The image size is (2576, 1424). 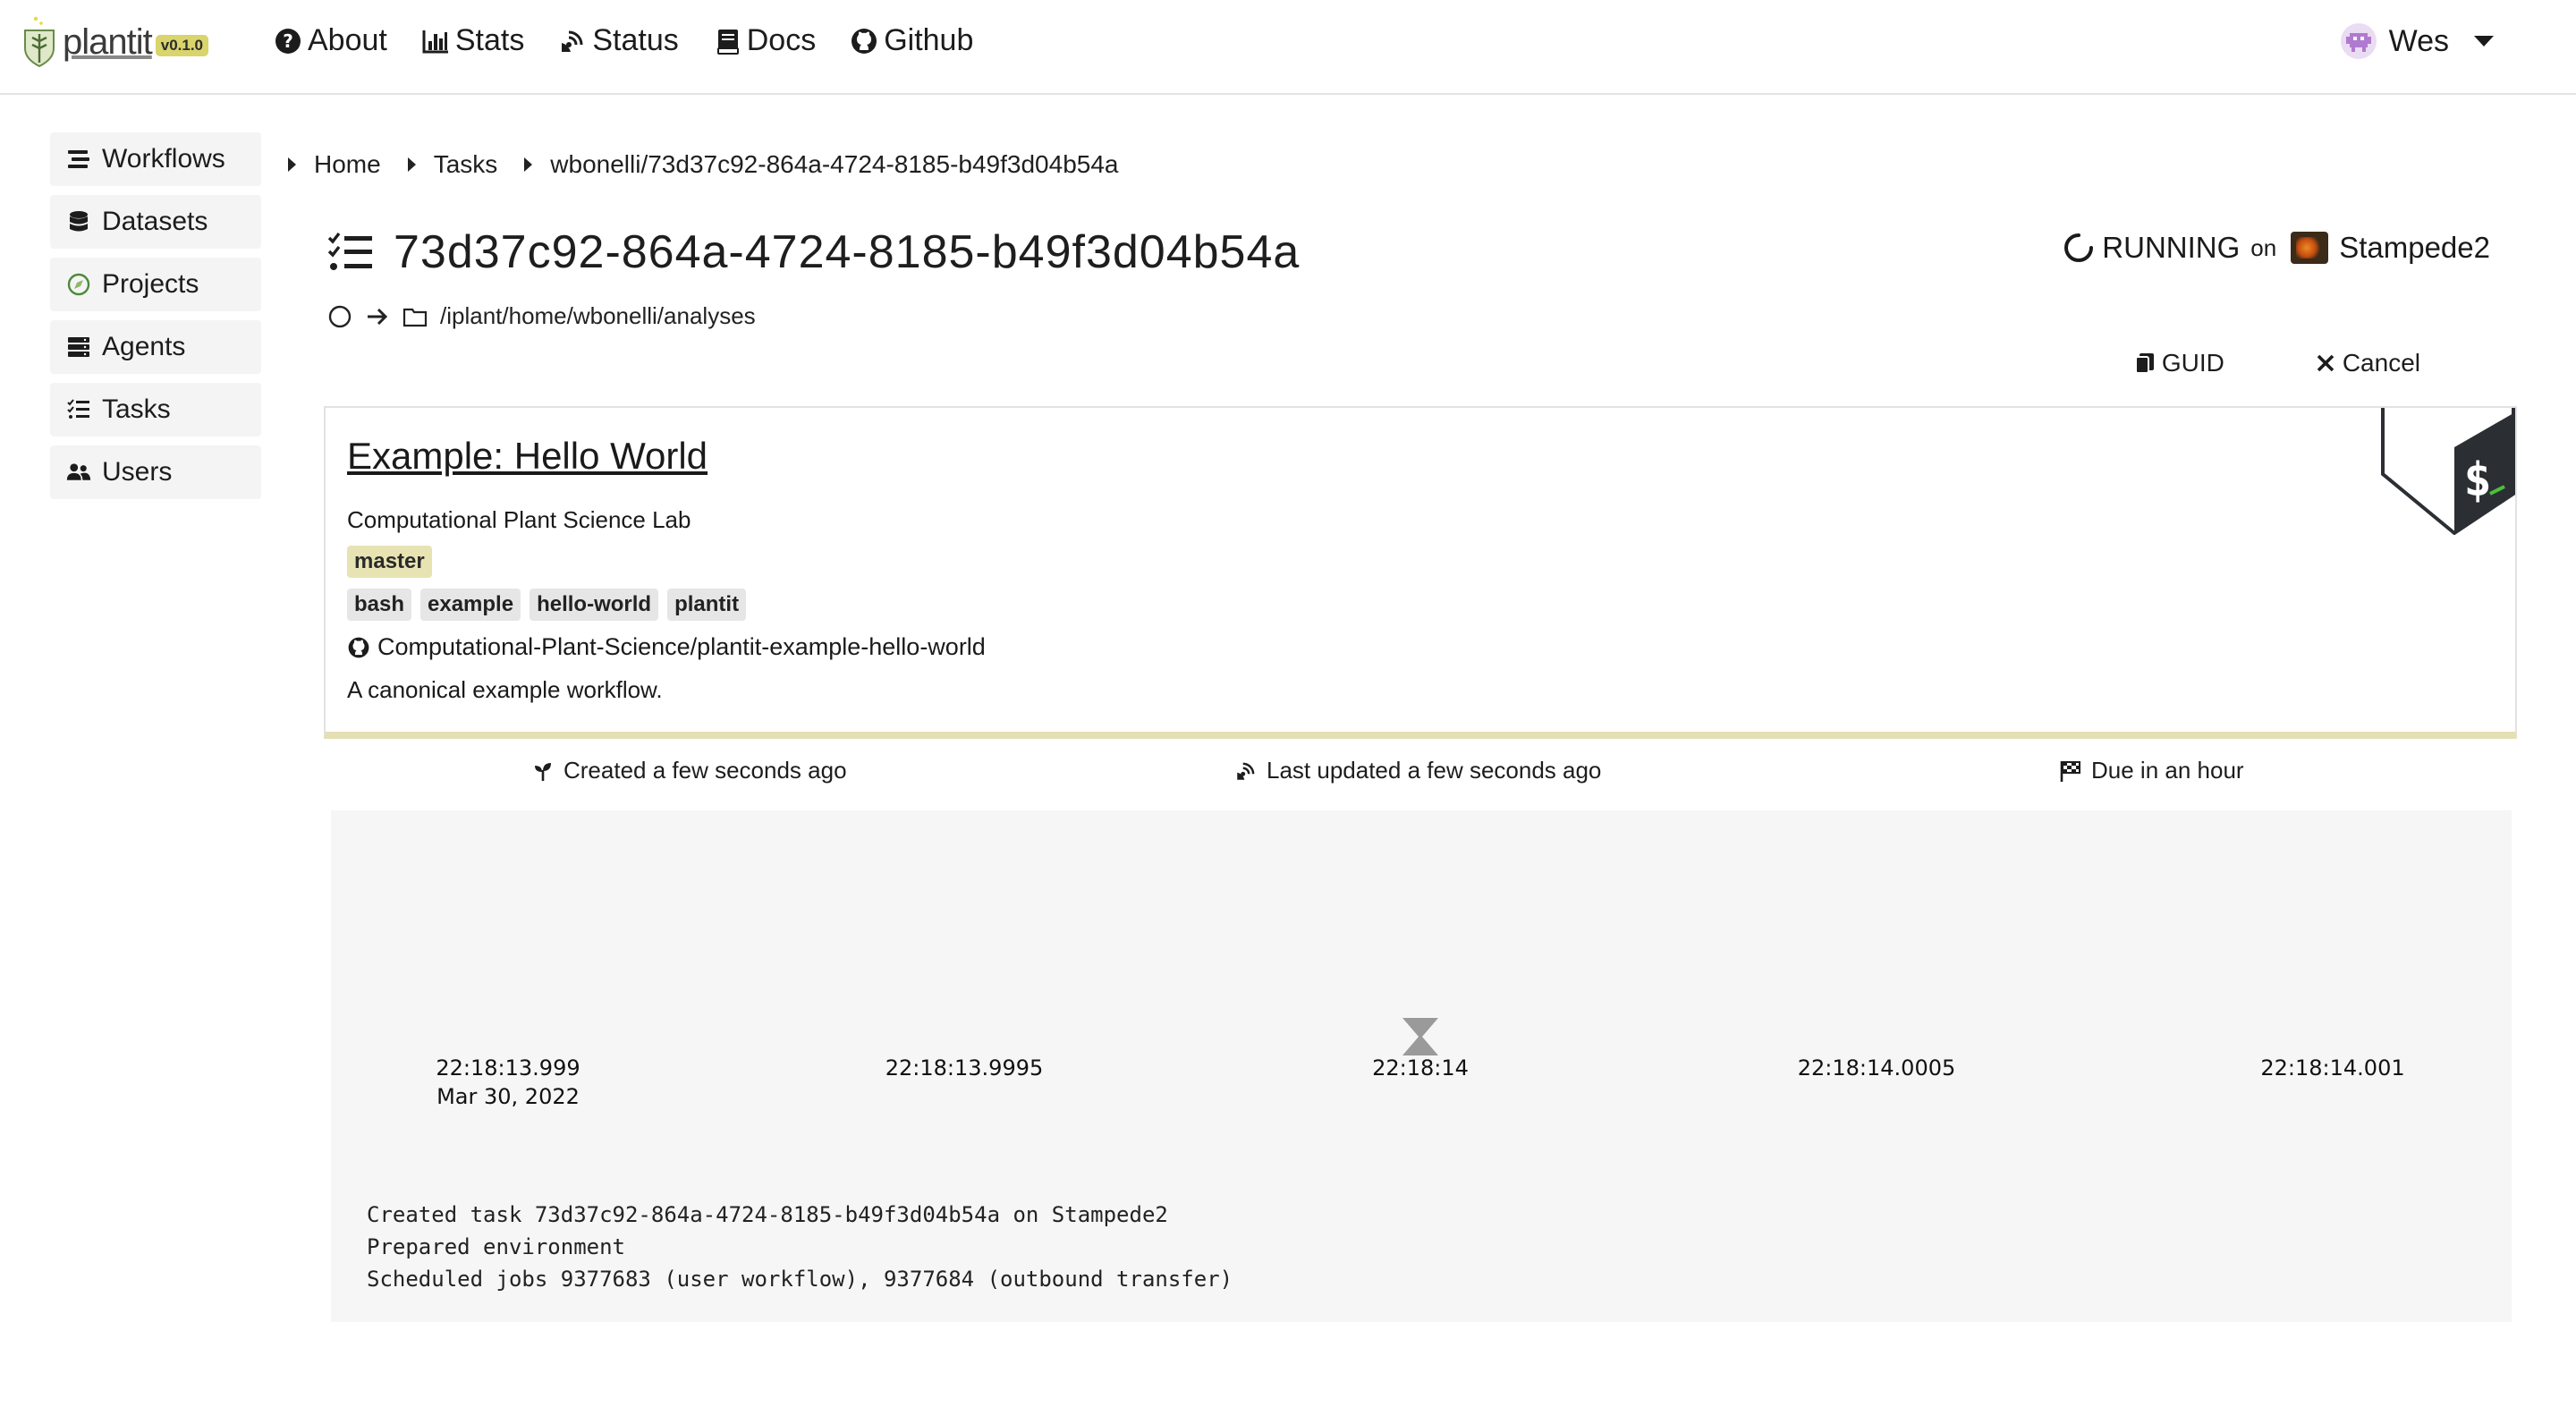 I want to click on nav-links: ? About Stats Status Docs Github, so click(x=623, y=40).